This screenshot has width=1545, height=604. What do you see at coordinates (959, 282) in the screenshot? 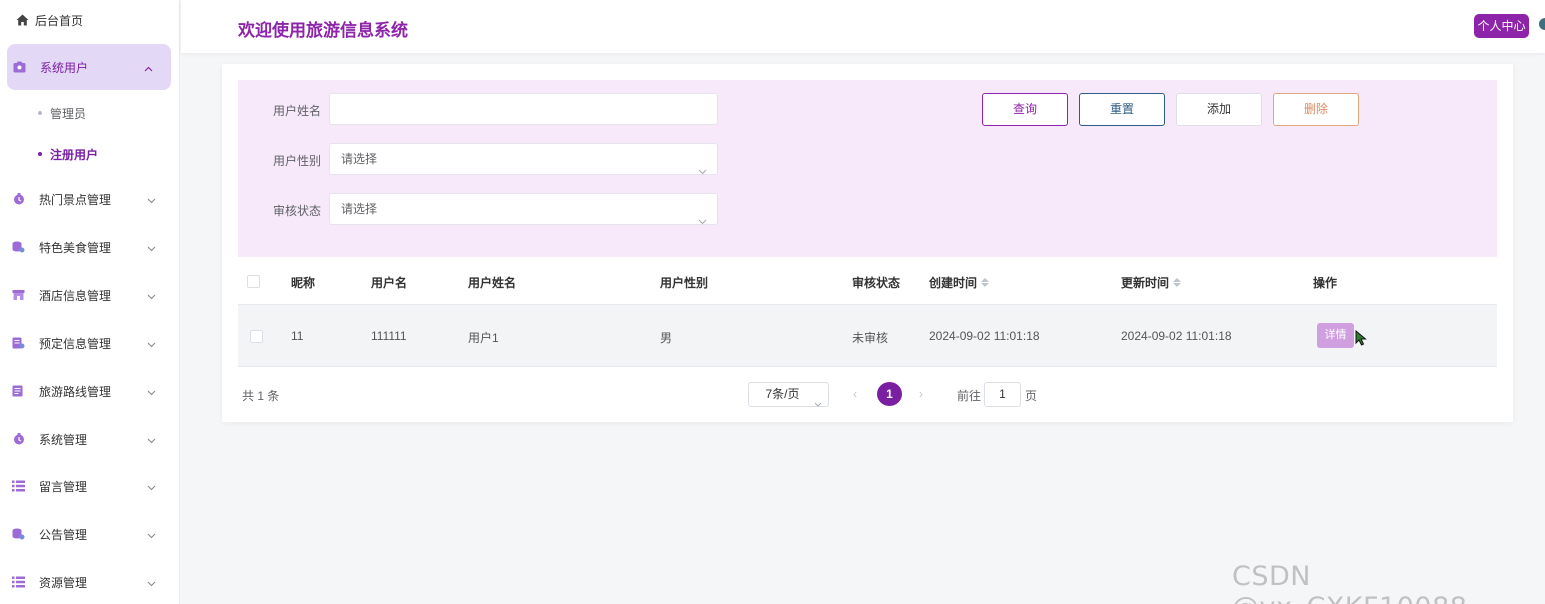
I see `column-header-created: 创建时间` at bounding box center [959, 282].